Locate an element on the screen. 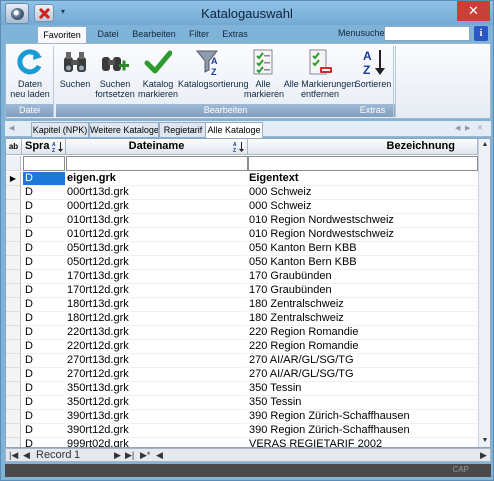 The width and height of the screenshot is (494, 481). menusuche-input is located at coordinates (427, 33).